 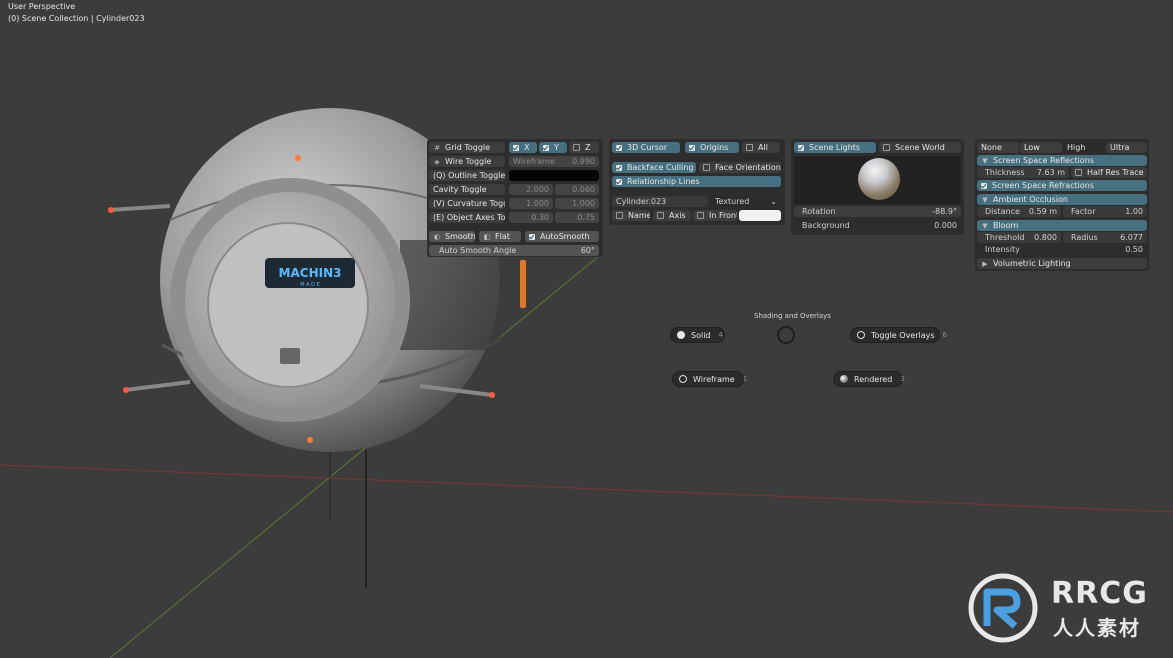 I want to click on origins-all-label: All, so click(x=763, y=147).